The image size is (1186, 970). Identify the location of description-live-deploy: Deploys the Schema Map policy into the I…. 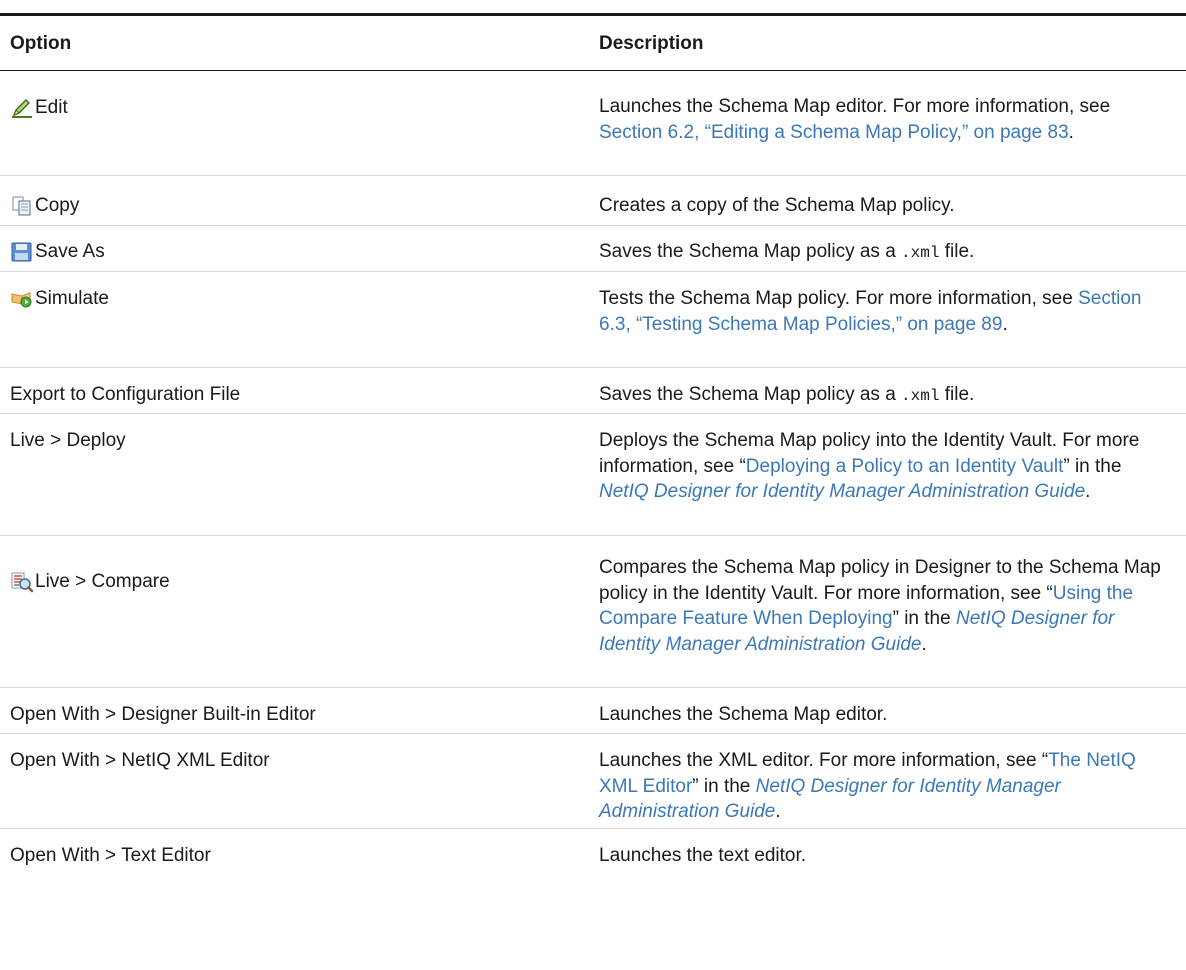
(869, 466).